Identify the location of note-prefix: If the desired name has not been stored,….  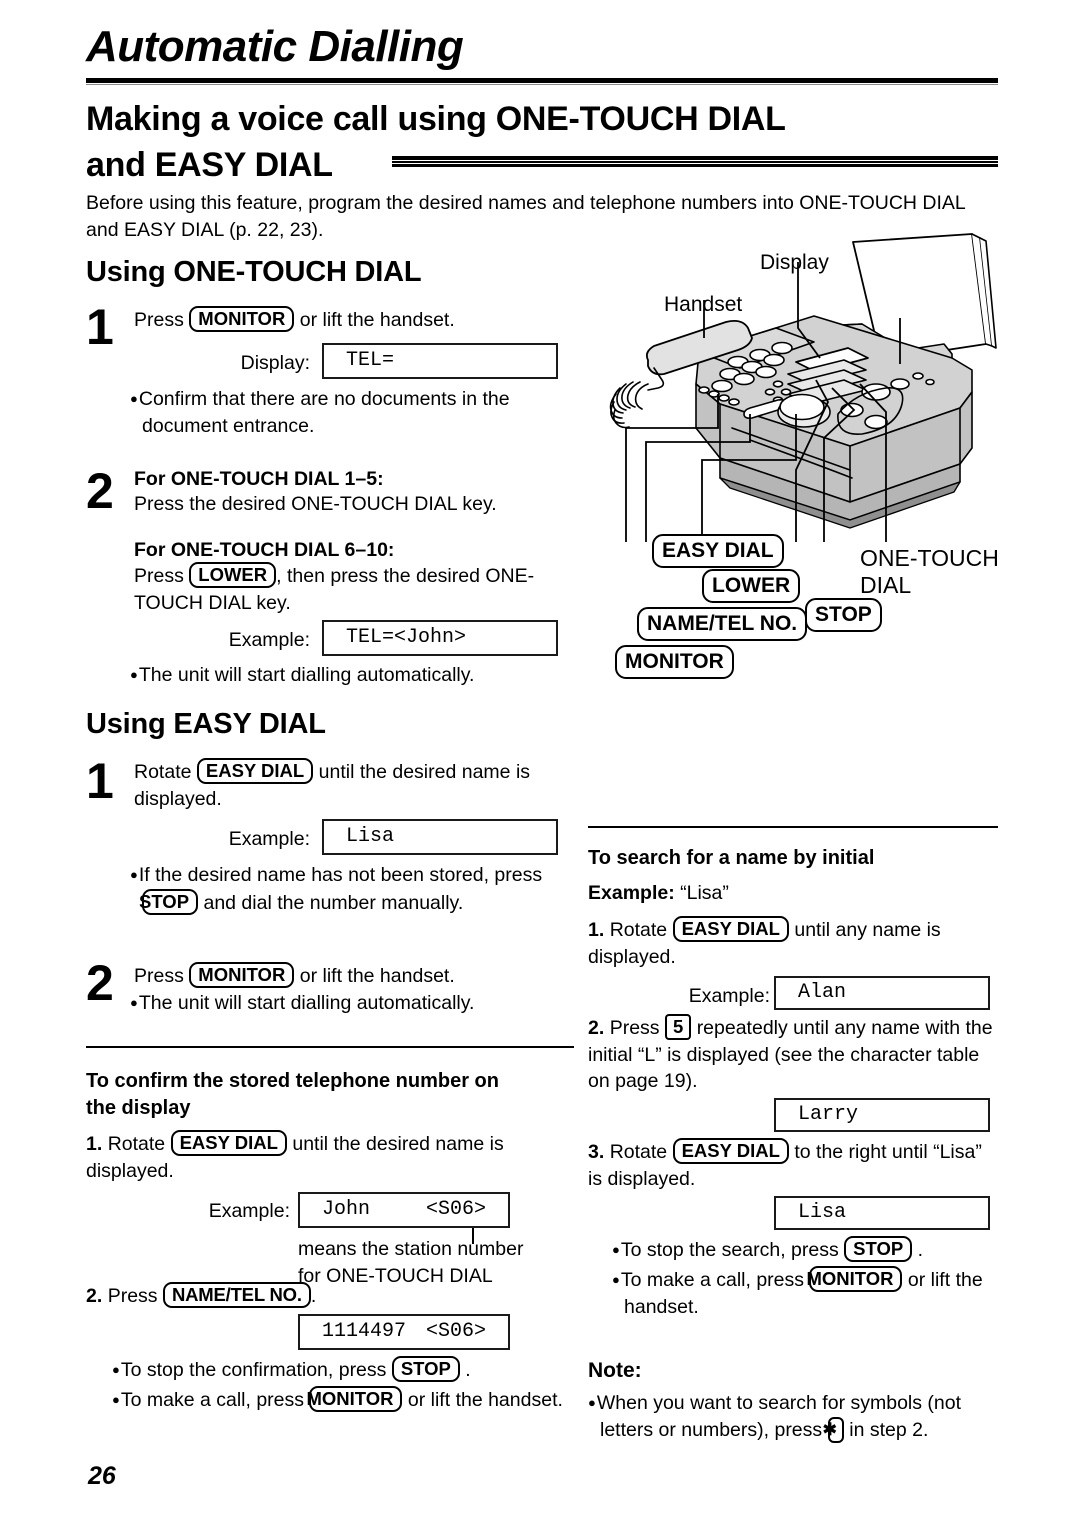
(336, 875).